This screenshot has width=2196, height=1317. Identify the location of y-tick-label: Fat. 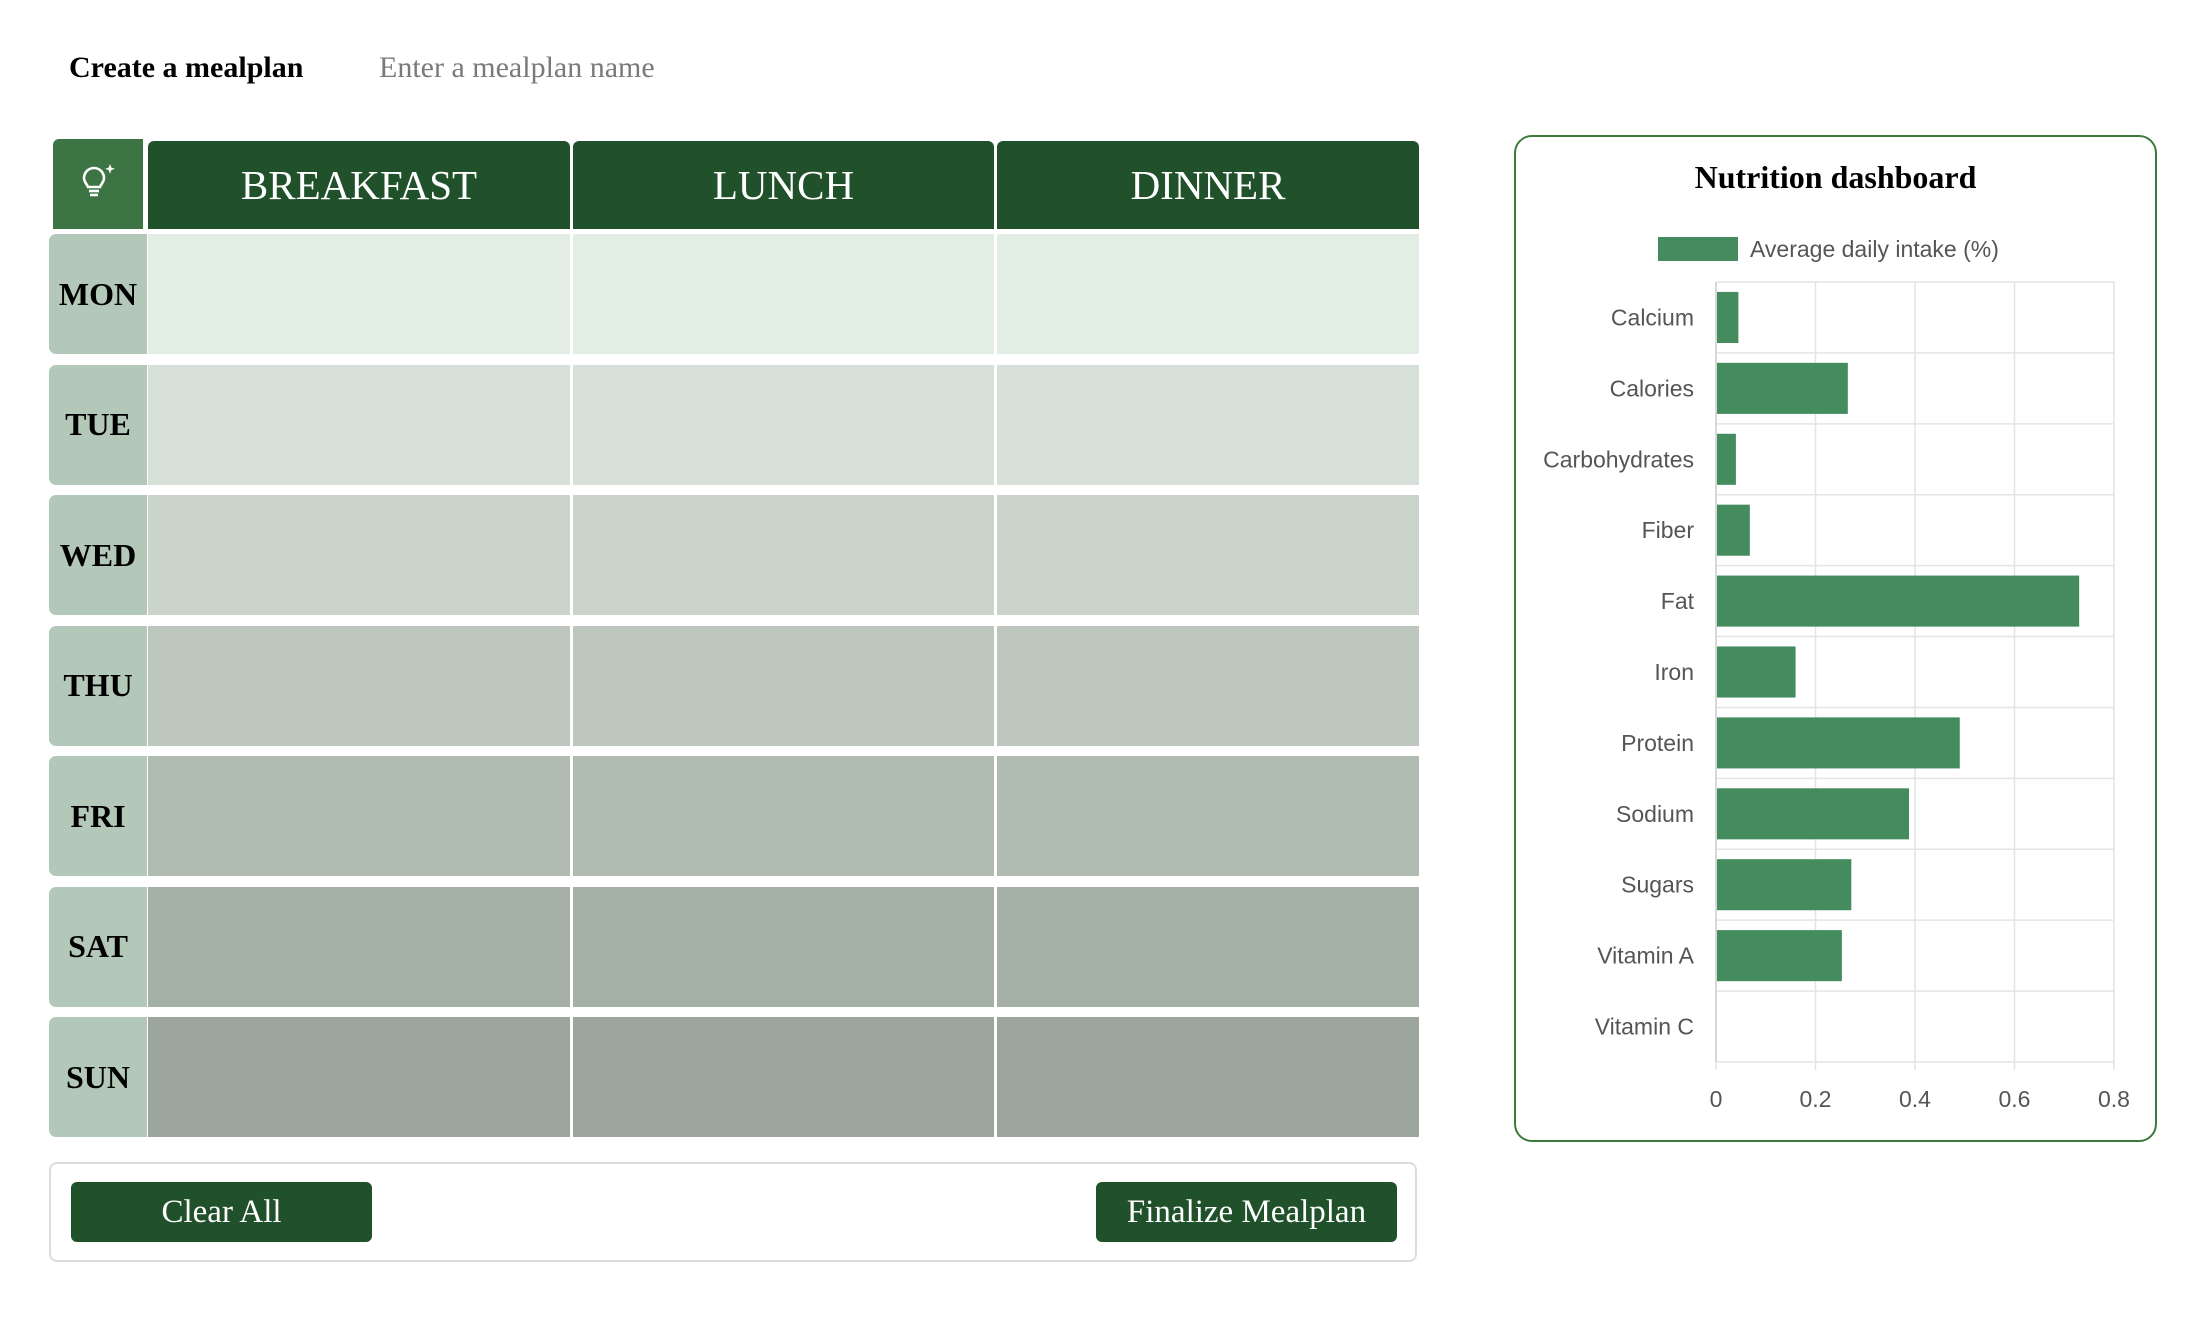
(1678, 601).